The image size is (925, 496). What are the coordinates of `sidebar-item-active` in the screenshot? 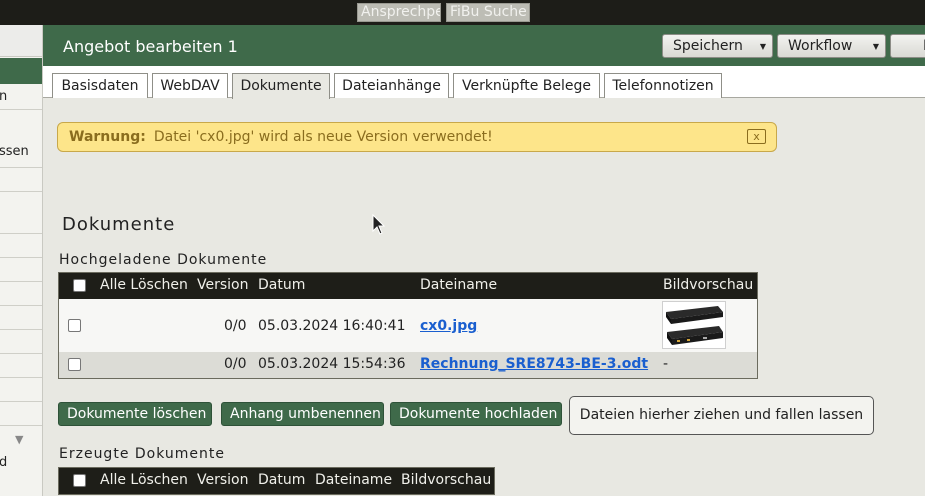 It's located at (21, 71).